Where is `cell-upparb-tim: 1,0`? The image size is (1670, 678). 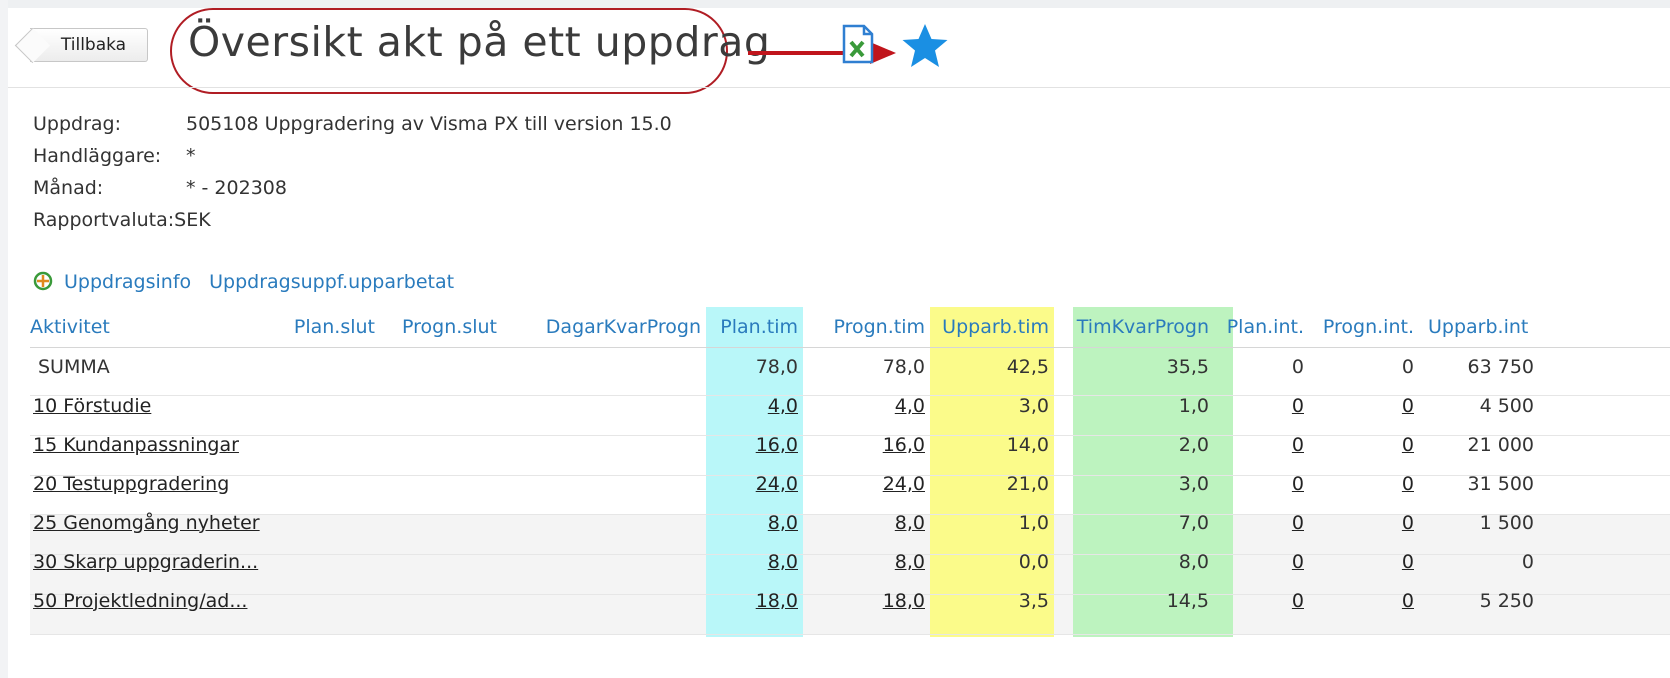
cell-upparb-tim: 1,0 is located at coordinates (1033, 522).